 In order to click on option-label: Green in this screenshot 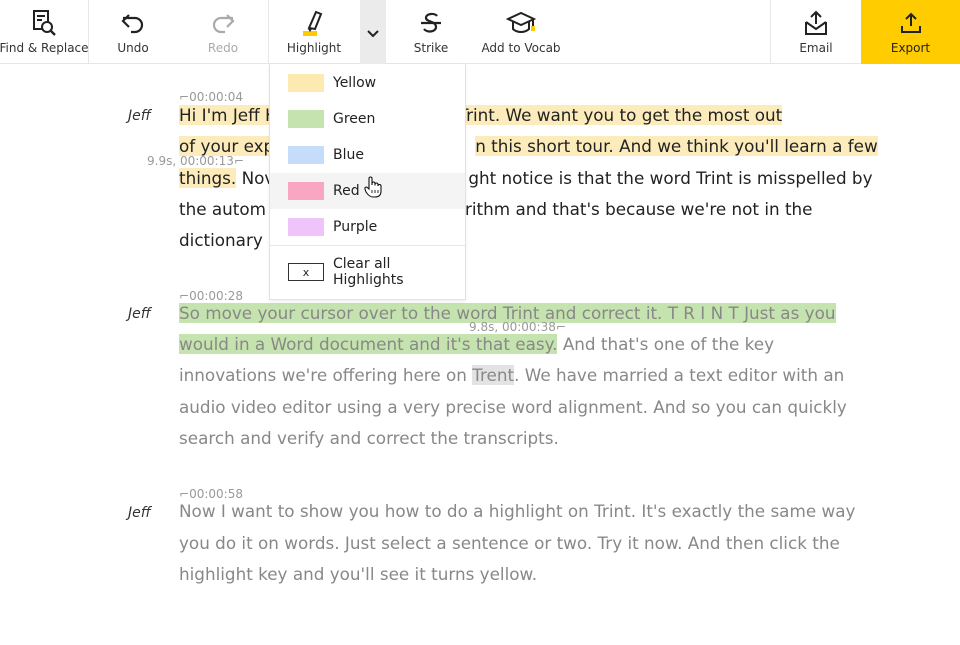, I will do `click(354, 119)`.